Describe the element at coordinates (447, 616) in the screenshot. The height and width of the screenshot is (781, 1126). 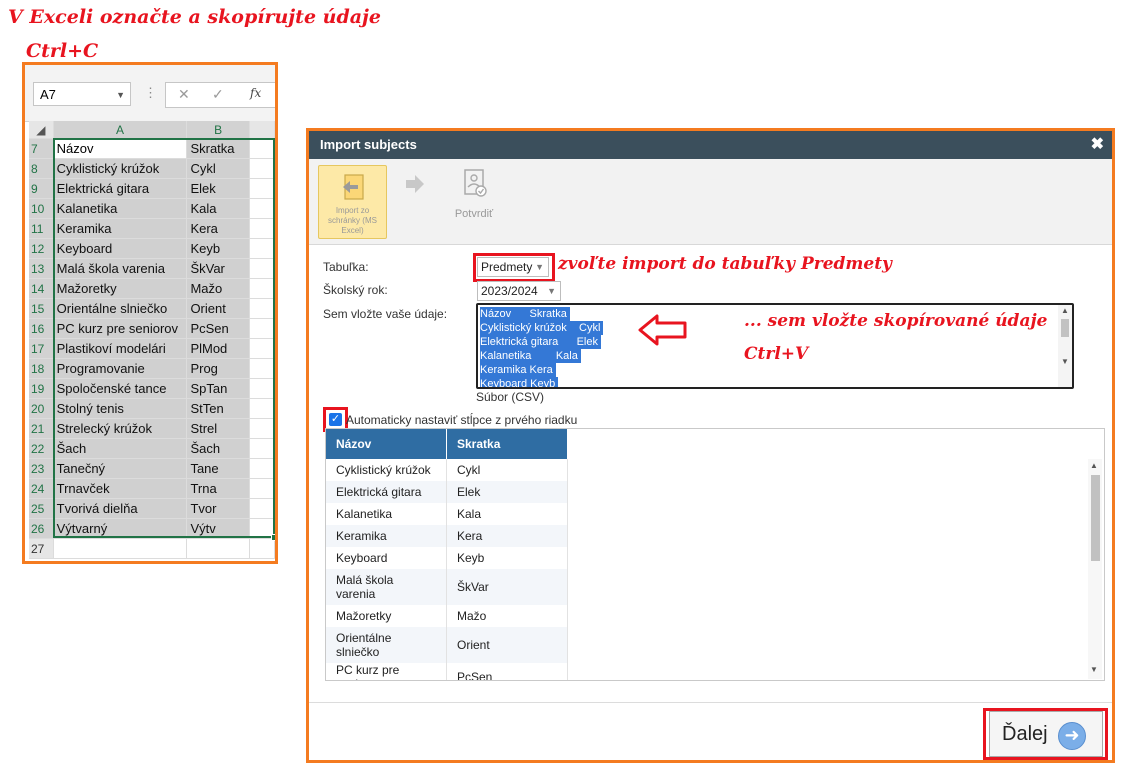
I see `preview-row: Mažoretky Mažo` at that location.